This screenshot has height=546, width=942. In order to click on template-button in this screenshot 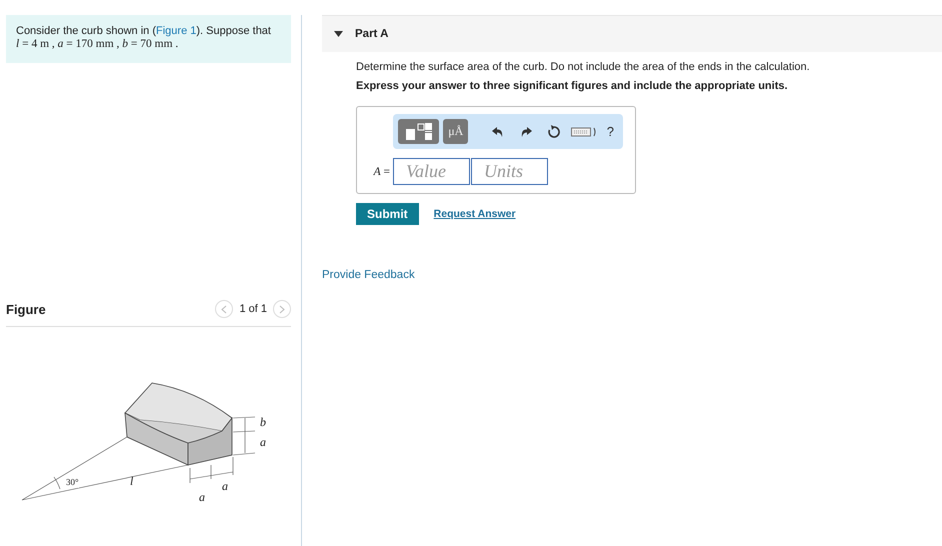, I will do `click(419, 131)`.